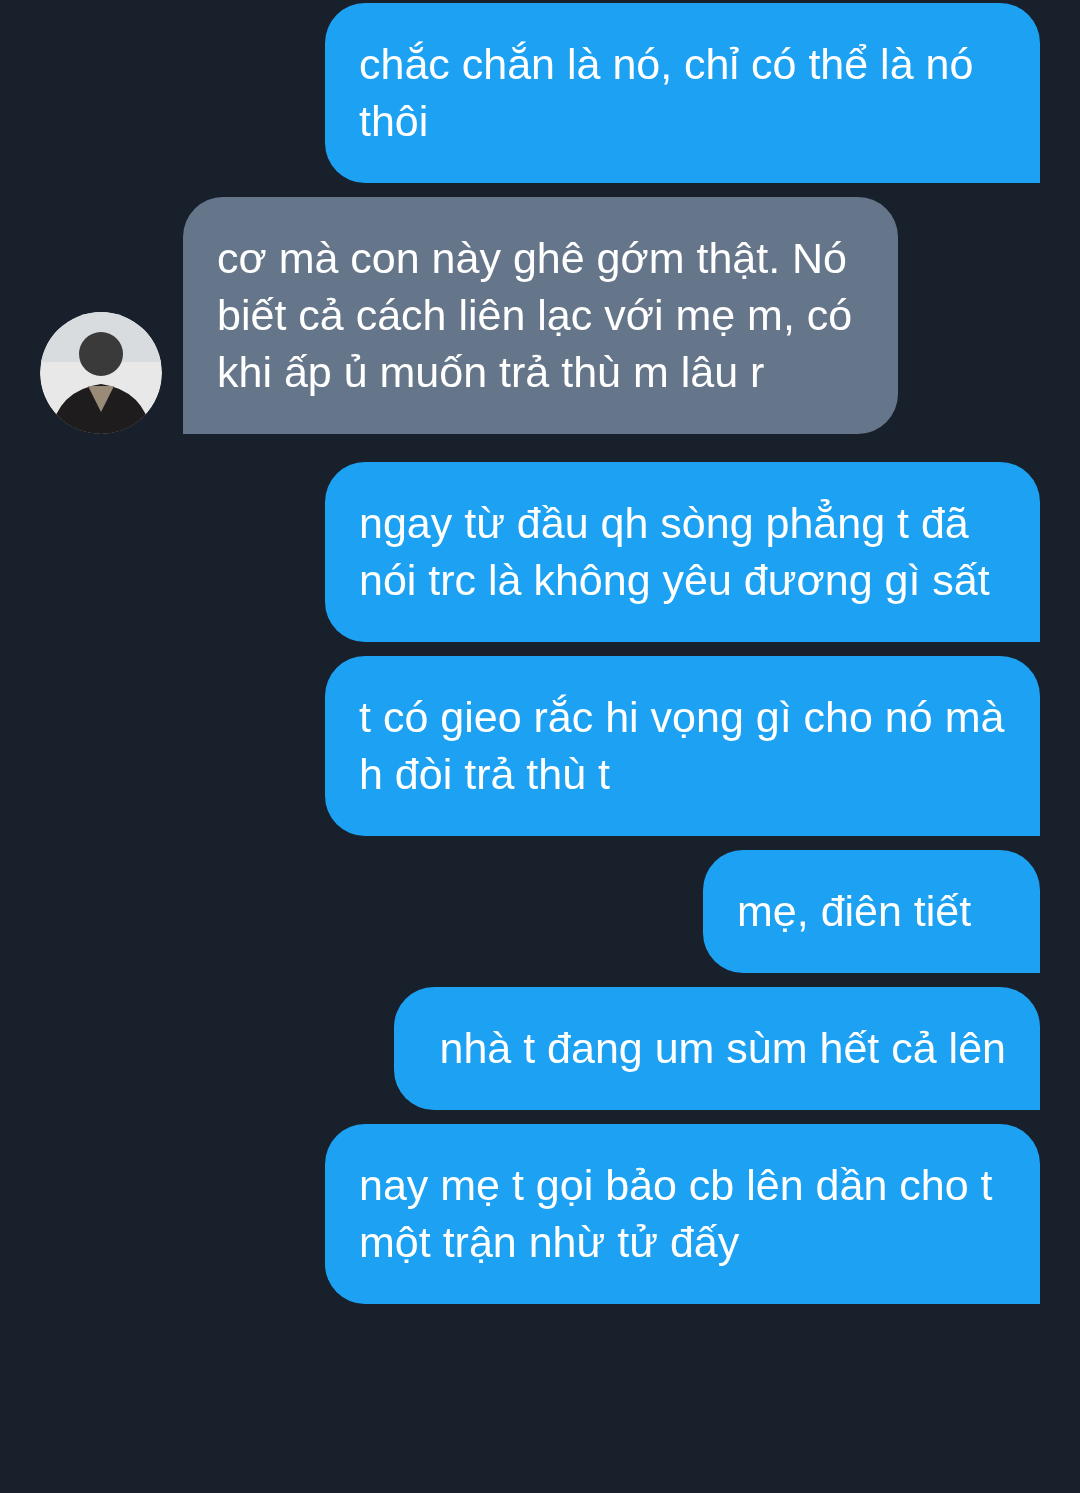  What do you see at coordinates (682, 552) in the screenshot?
I see `sent-message: ngay từ đầu qh sòng phẳng t đã nói trc là không yêu đương gì sất` at bounding box center [682, 552].